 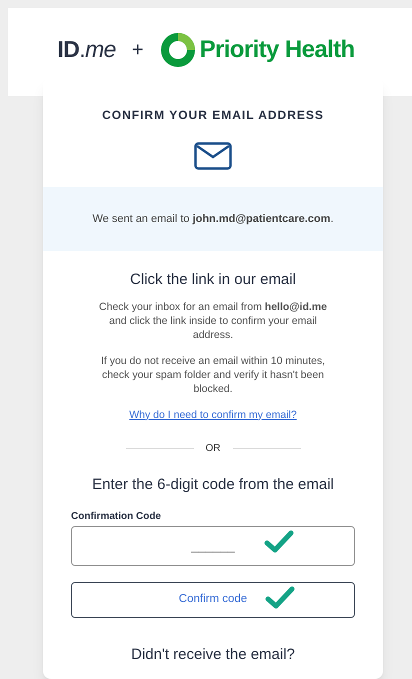 I want to click on envelope-icon, so click(x=213, y=156).